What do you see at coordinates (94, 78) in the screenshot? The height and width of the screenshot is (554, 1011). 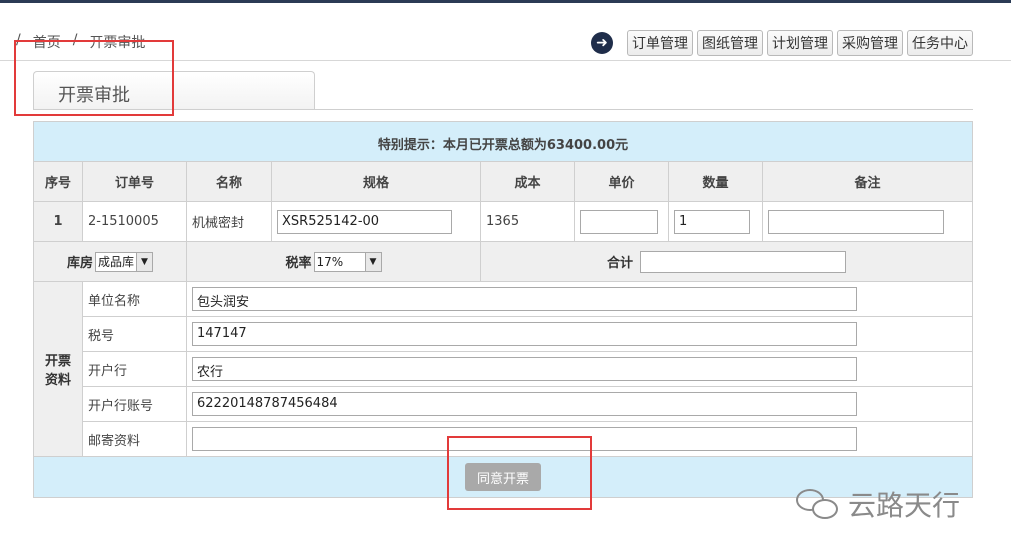 I see `highlight-box-tab` at bounding box center [94, 78].